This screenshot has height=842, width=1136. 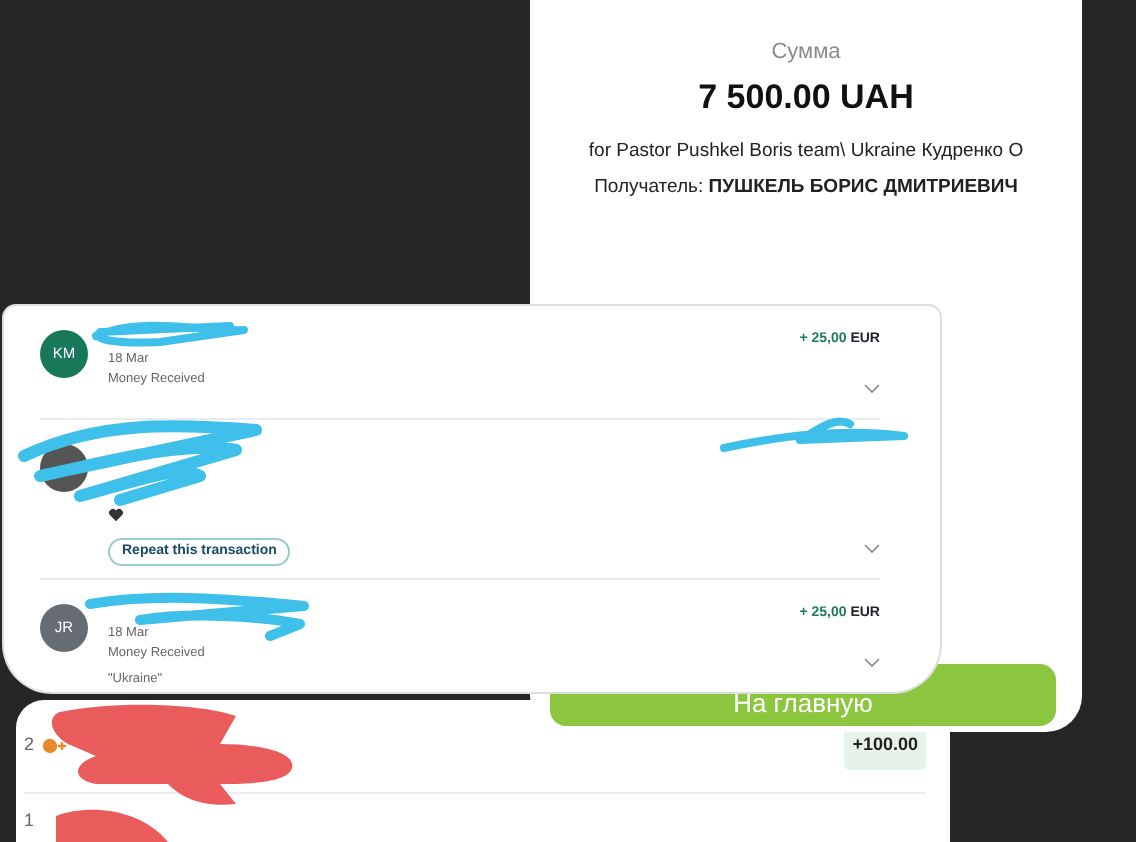 I want to click on row-index: 2, so click(x=29, y=745).